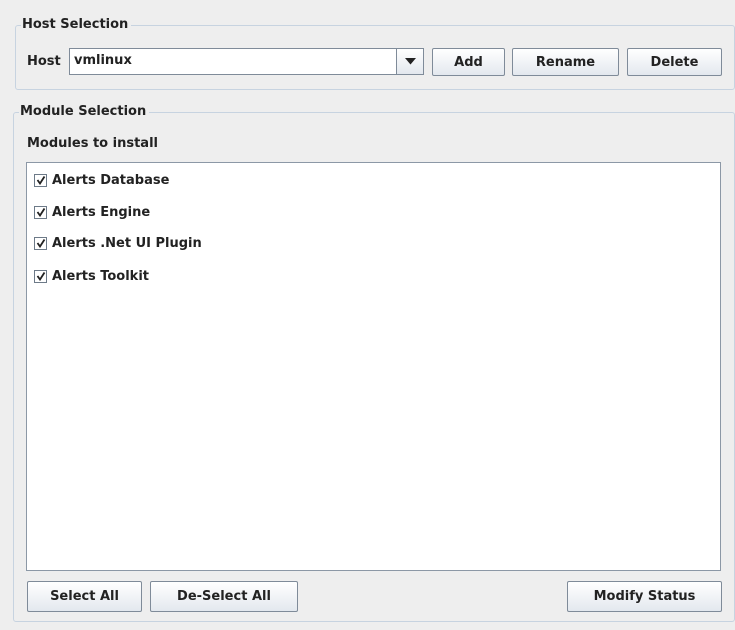 The width and height of the screenshot is (735, 630). Describe the element at coordinates (644, 596) in the screenshot. I see `modify-status-button: Modify Status` at that location.